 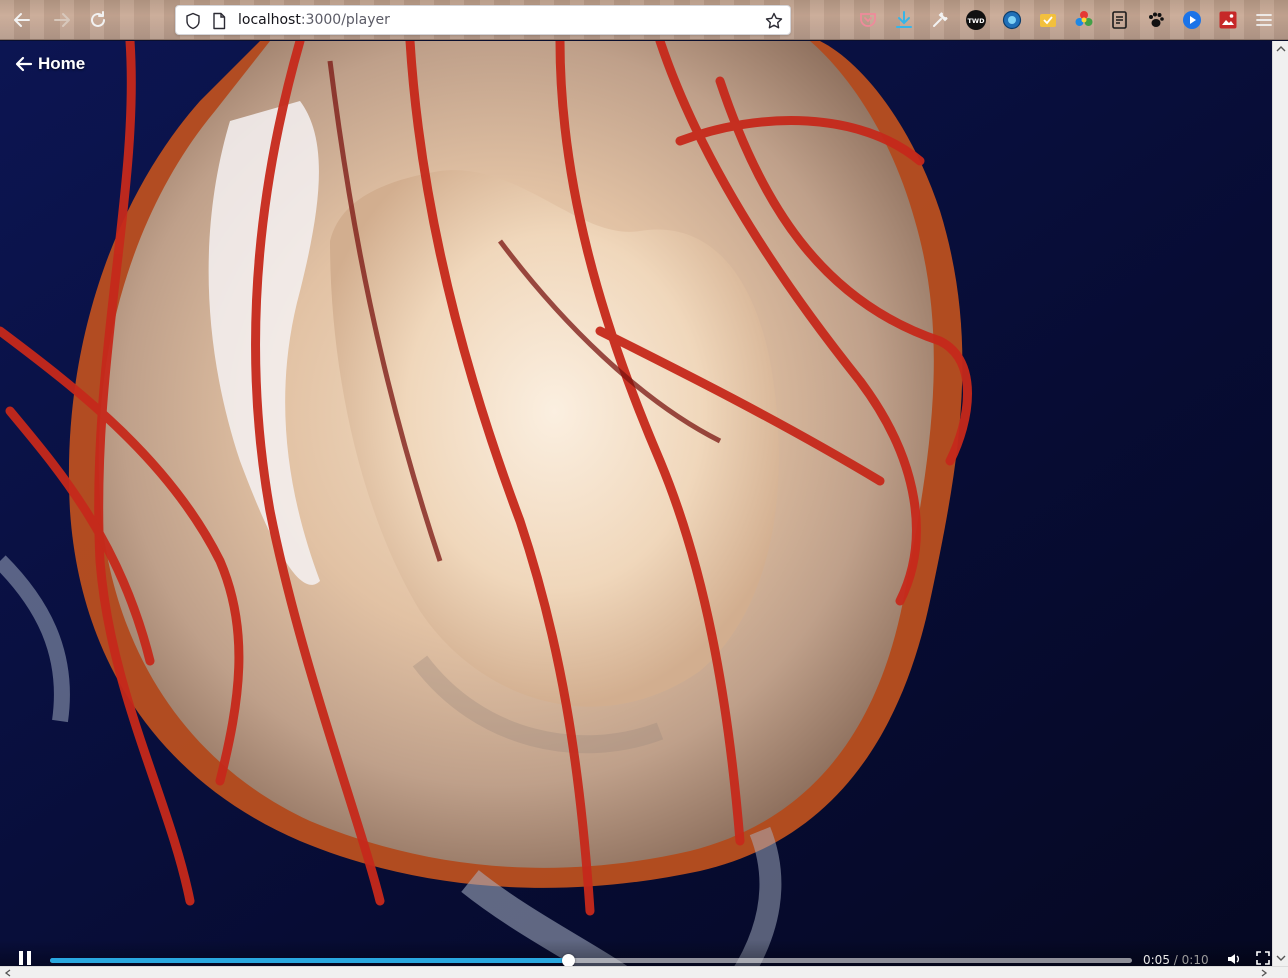 I want to click on progress-bar, so click(x=591, y=960).